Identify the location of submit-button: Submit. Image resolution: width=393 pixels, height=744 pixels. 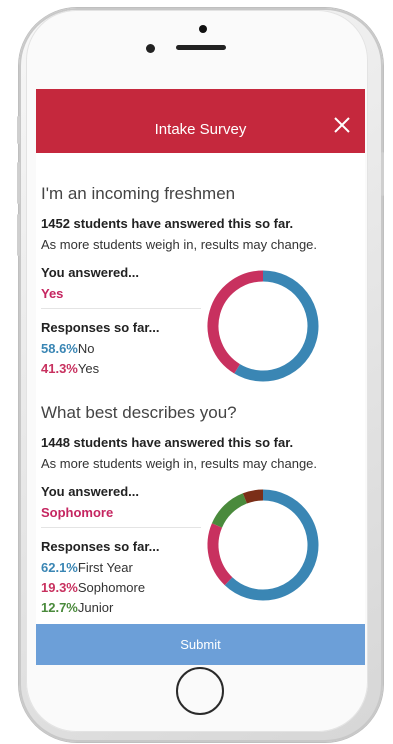
(200, 644).